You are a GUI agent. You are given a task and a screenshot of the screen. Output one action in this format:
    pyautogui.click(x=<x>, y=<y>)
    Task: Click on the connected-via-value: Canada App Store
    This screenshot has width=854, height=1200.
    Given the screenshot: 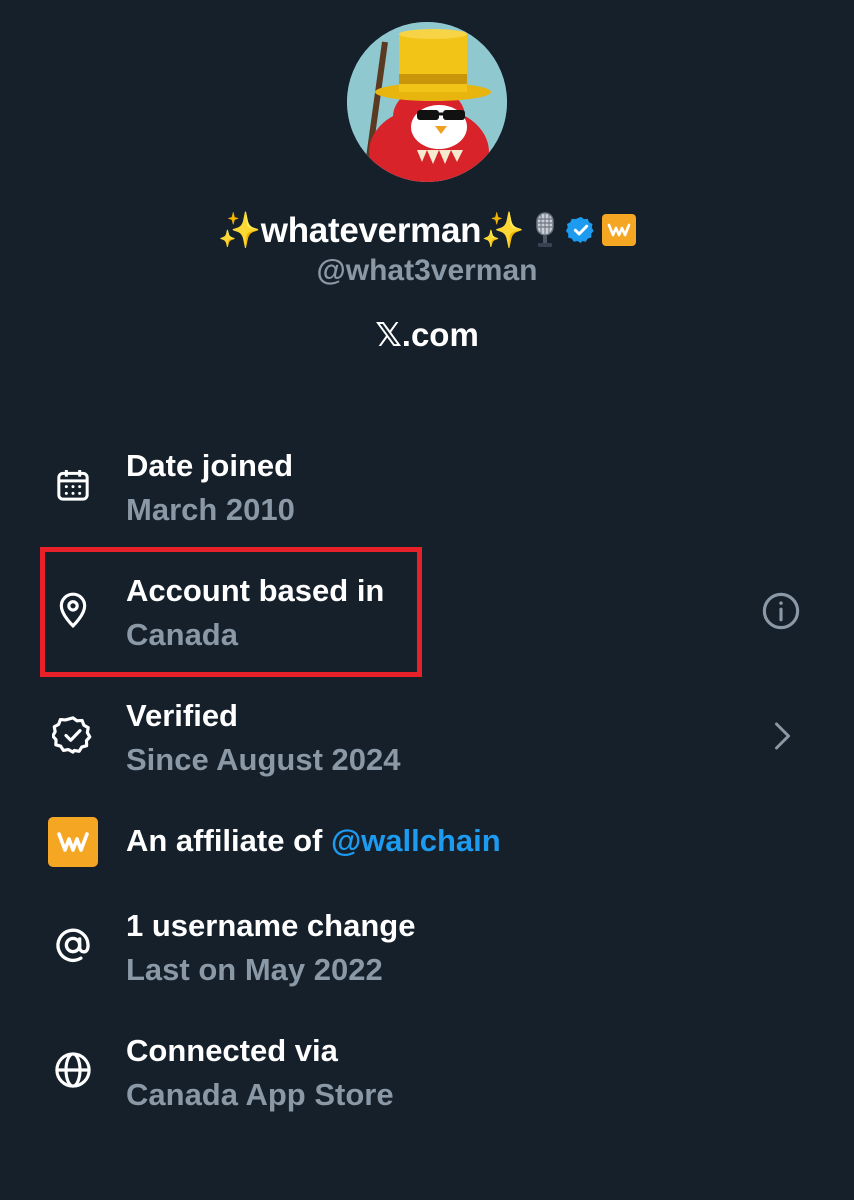 What is the action you would take?
    pyautogui.click(x=260, y=1094)
    